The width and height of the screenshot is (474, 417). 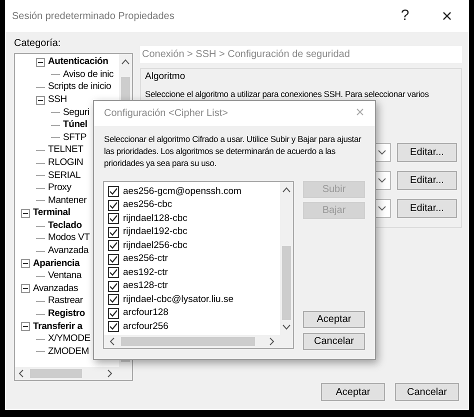 What do you see at coordinates (68, 251) in the screenshot?
I see `tree-item: Avanzada` at bounding box center [68, 251].